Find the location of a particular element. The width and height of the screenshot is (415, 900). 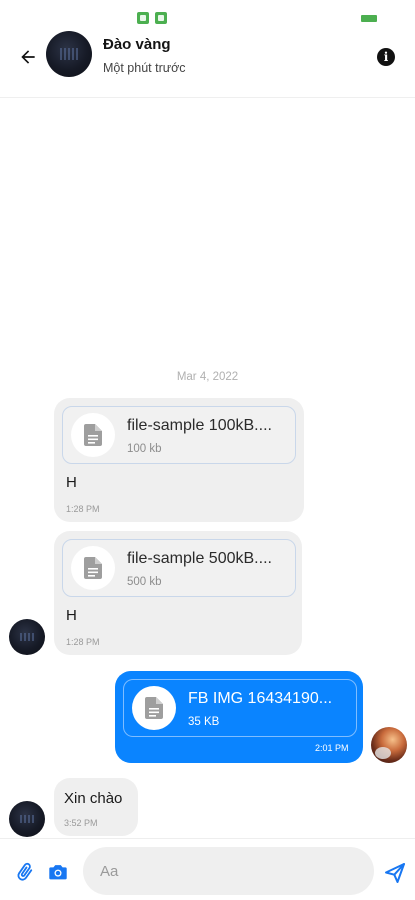

camera-button is located at coordinates (58, 872).